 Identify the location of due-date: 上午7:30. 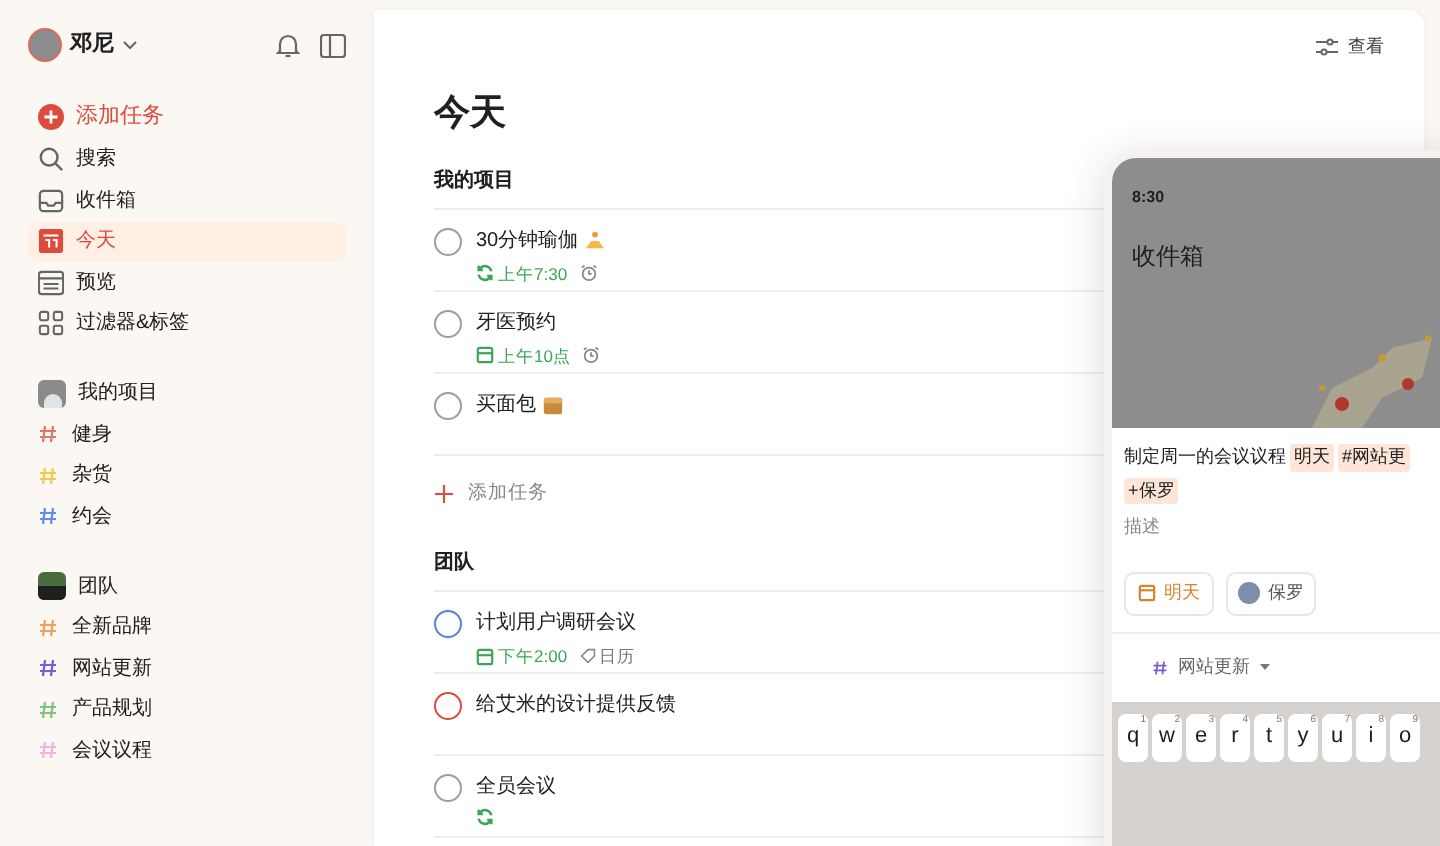
(533, 274).